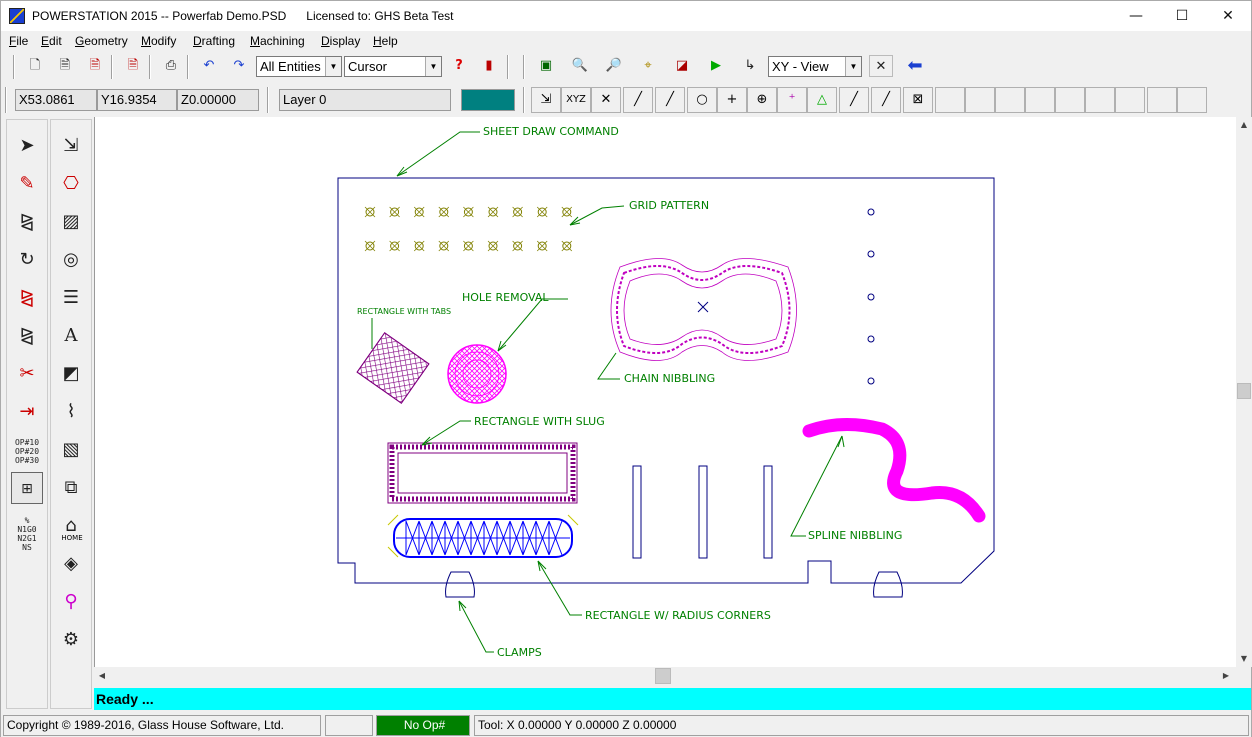 Image resolution: width=1252 pixels, height=737 pixels. What do you see at coordinates (27, 488) in the screenshot?
I see `tree-view-icon: ⊞` at bounding box center [27, 488].